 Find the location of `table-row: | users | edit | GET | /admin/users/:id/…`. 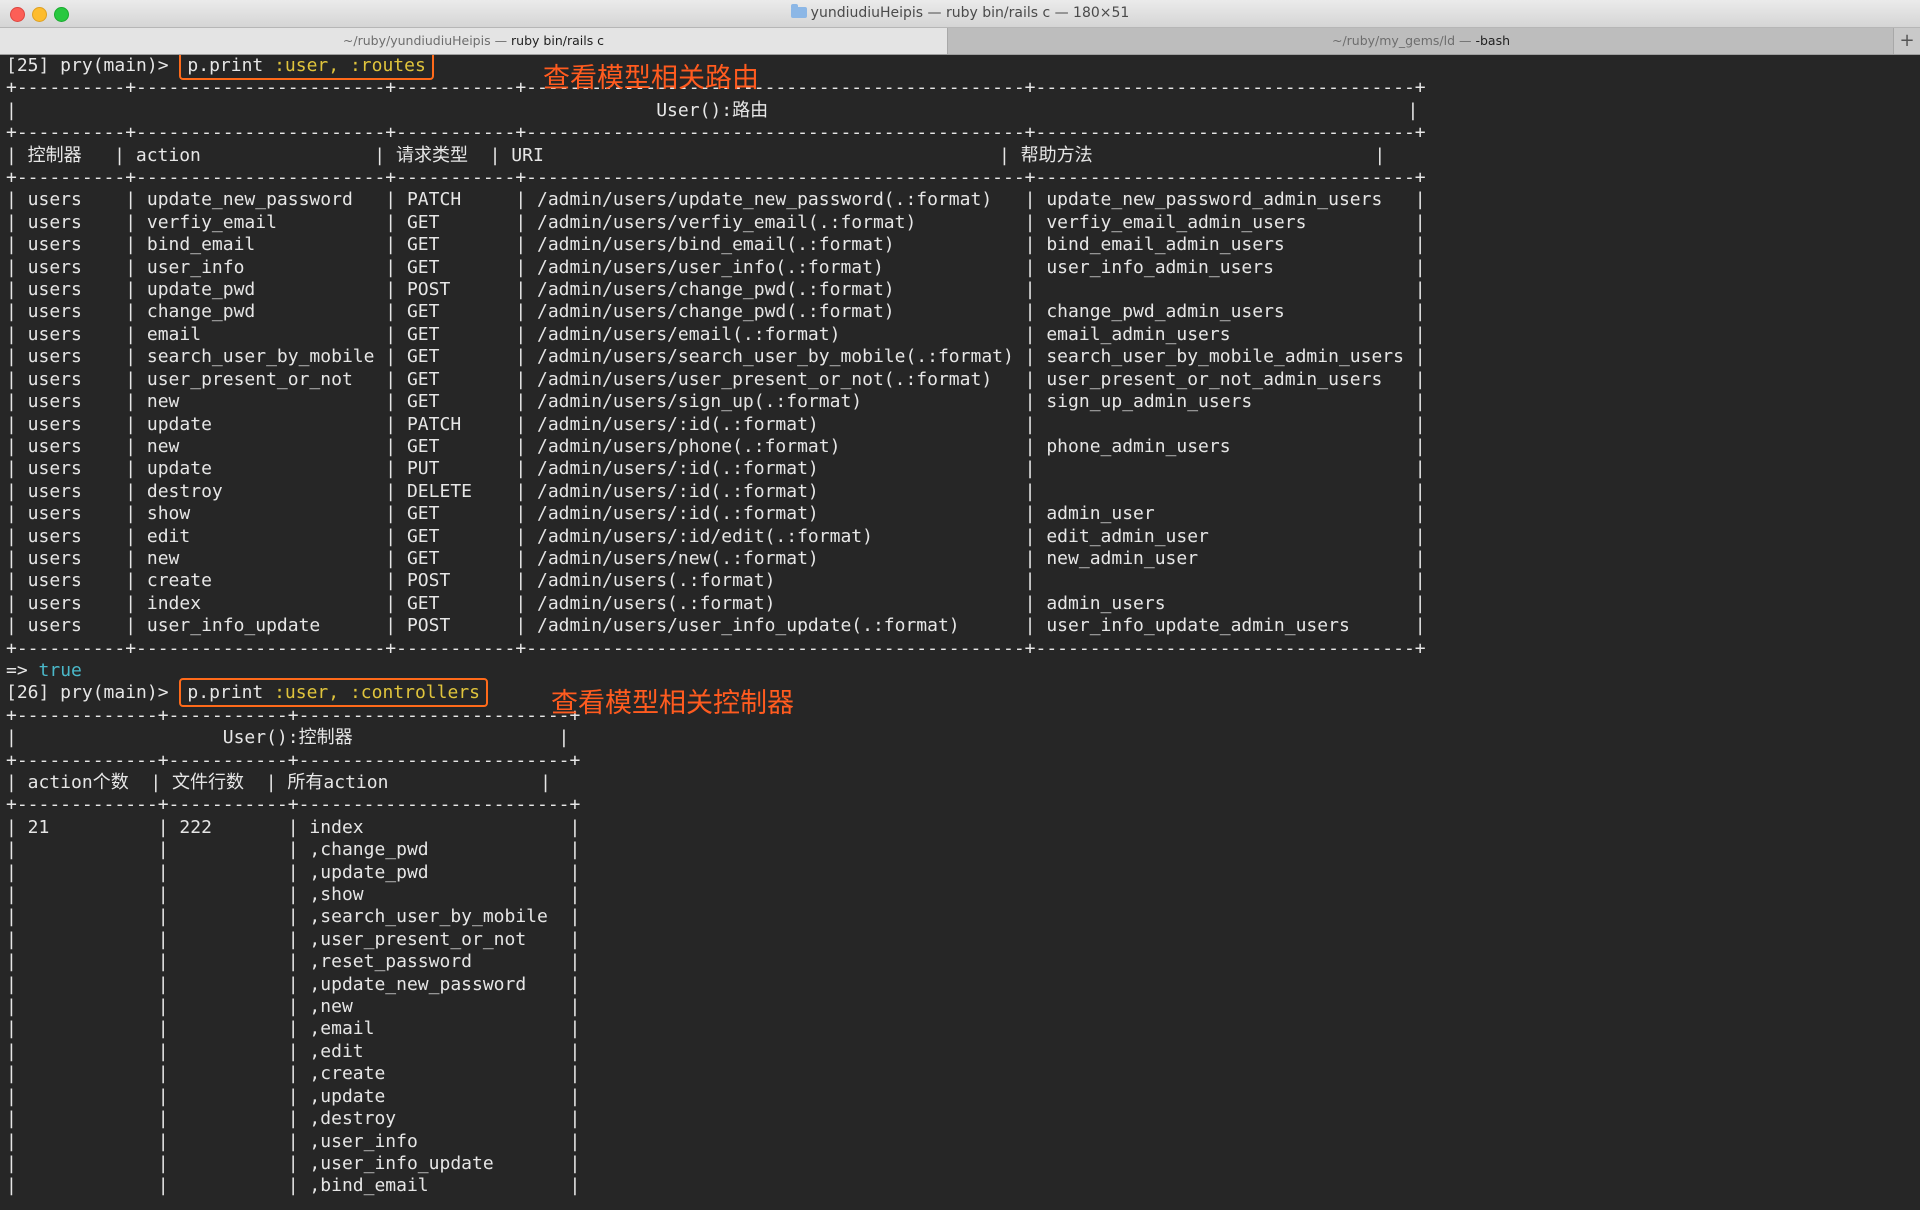

table-row: | users | edit | GET | /admin/users/:id/… is located at coordinates (716, 536).